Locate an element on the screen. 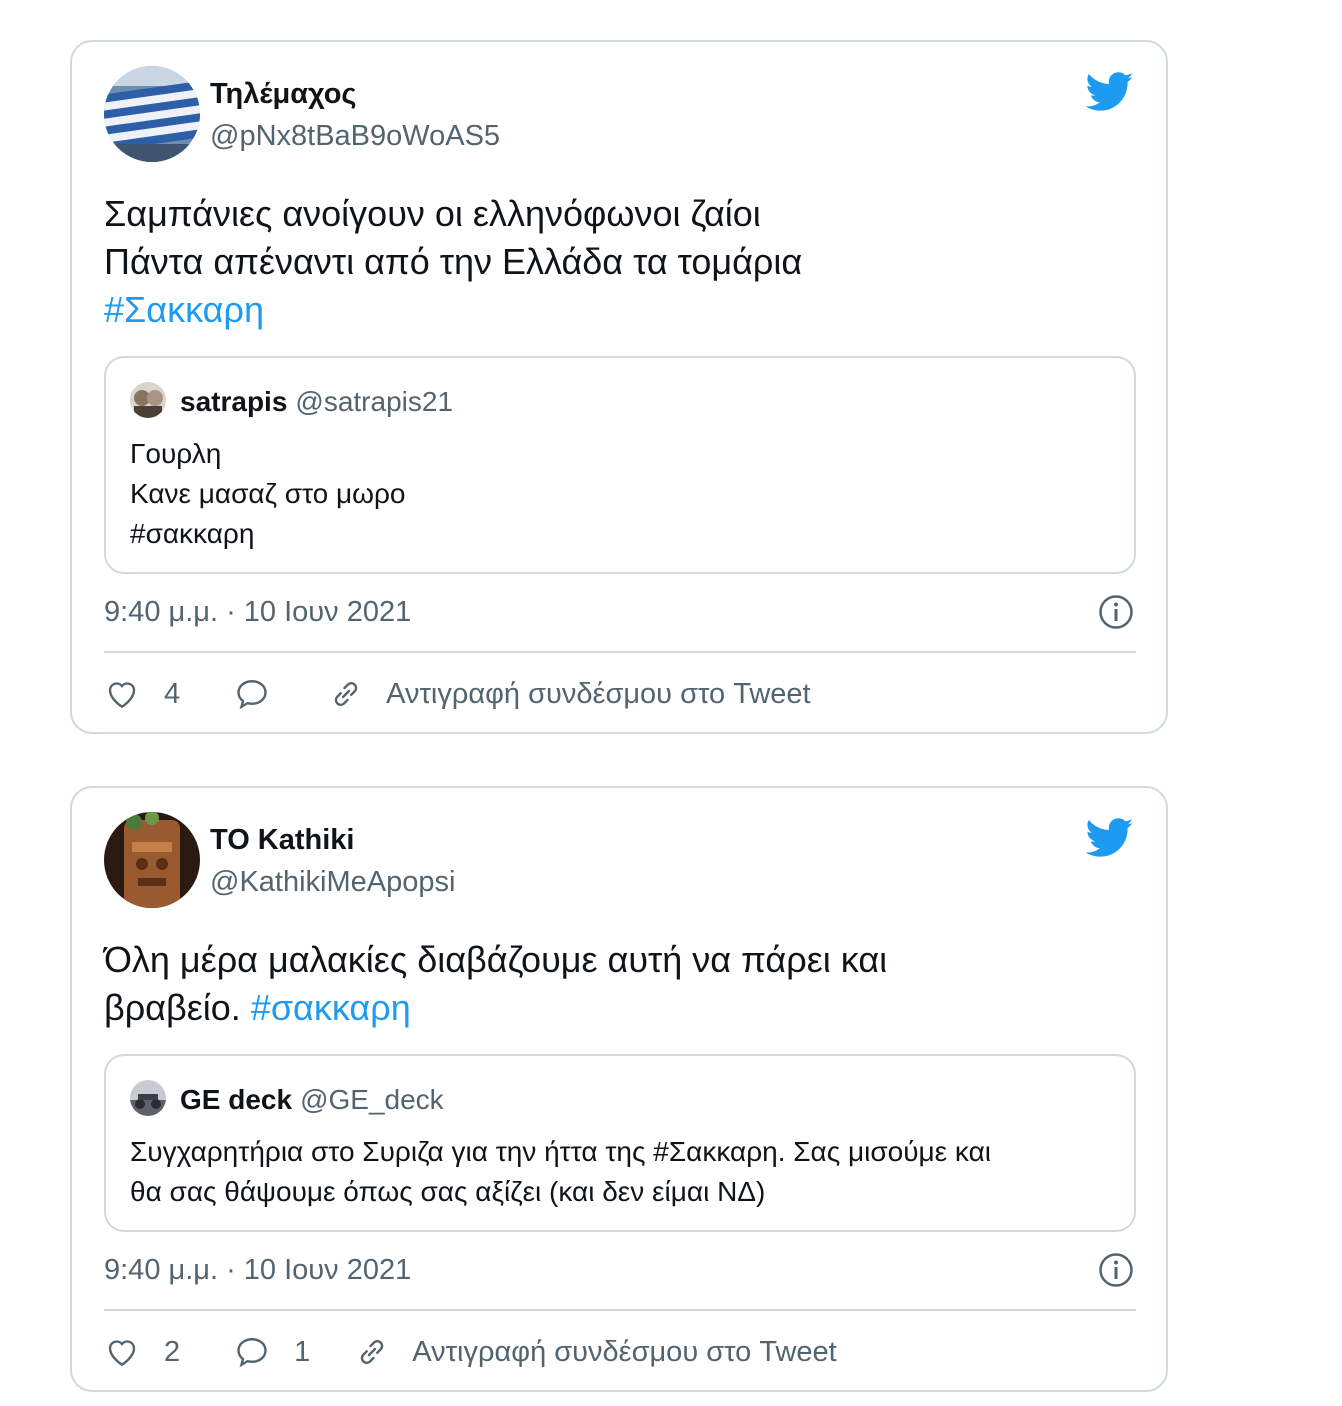 This screenshot has height=1406, width=1342. quoted-handle: @satrapis21 is located at coordinates (374, 401).